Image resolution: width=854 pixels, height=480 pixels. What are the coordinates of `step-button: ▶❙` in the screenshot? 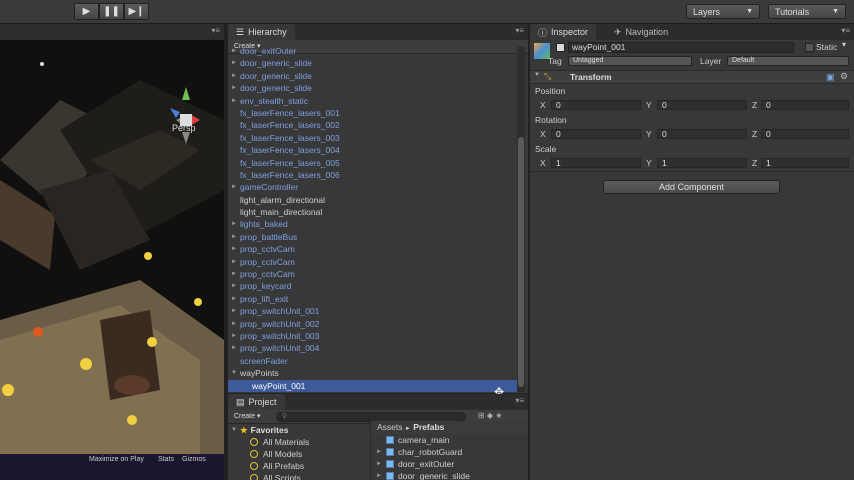 It's located at (136, 11).